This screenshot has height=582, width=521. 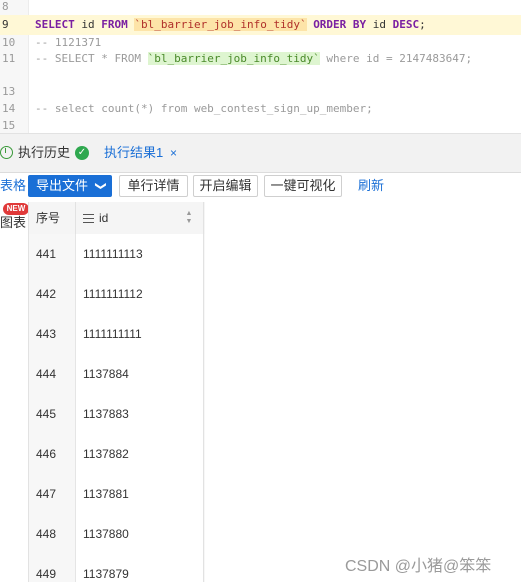 What do you see at coordinates (5, 24) in the screenshot?
I see `line-number: 9` at bounding box center [5, 24].